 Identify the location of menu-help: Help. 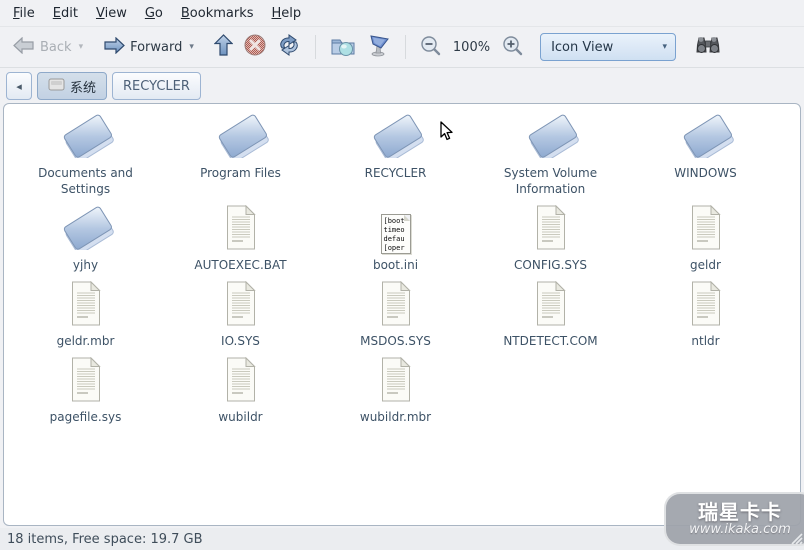
(287, 13).